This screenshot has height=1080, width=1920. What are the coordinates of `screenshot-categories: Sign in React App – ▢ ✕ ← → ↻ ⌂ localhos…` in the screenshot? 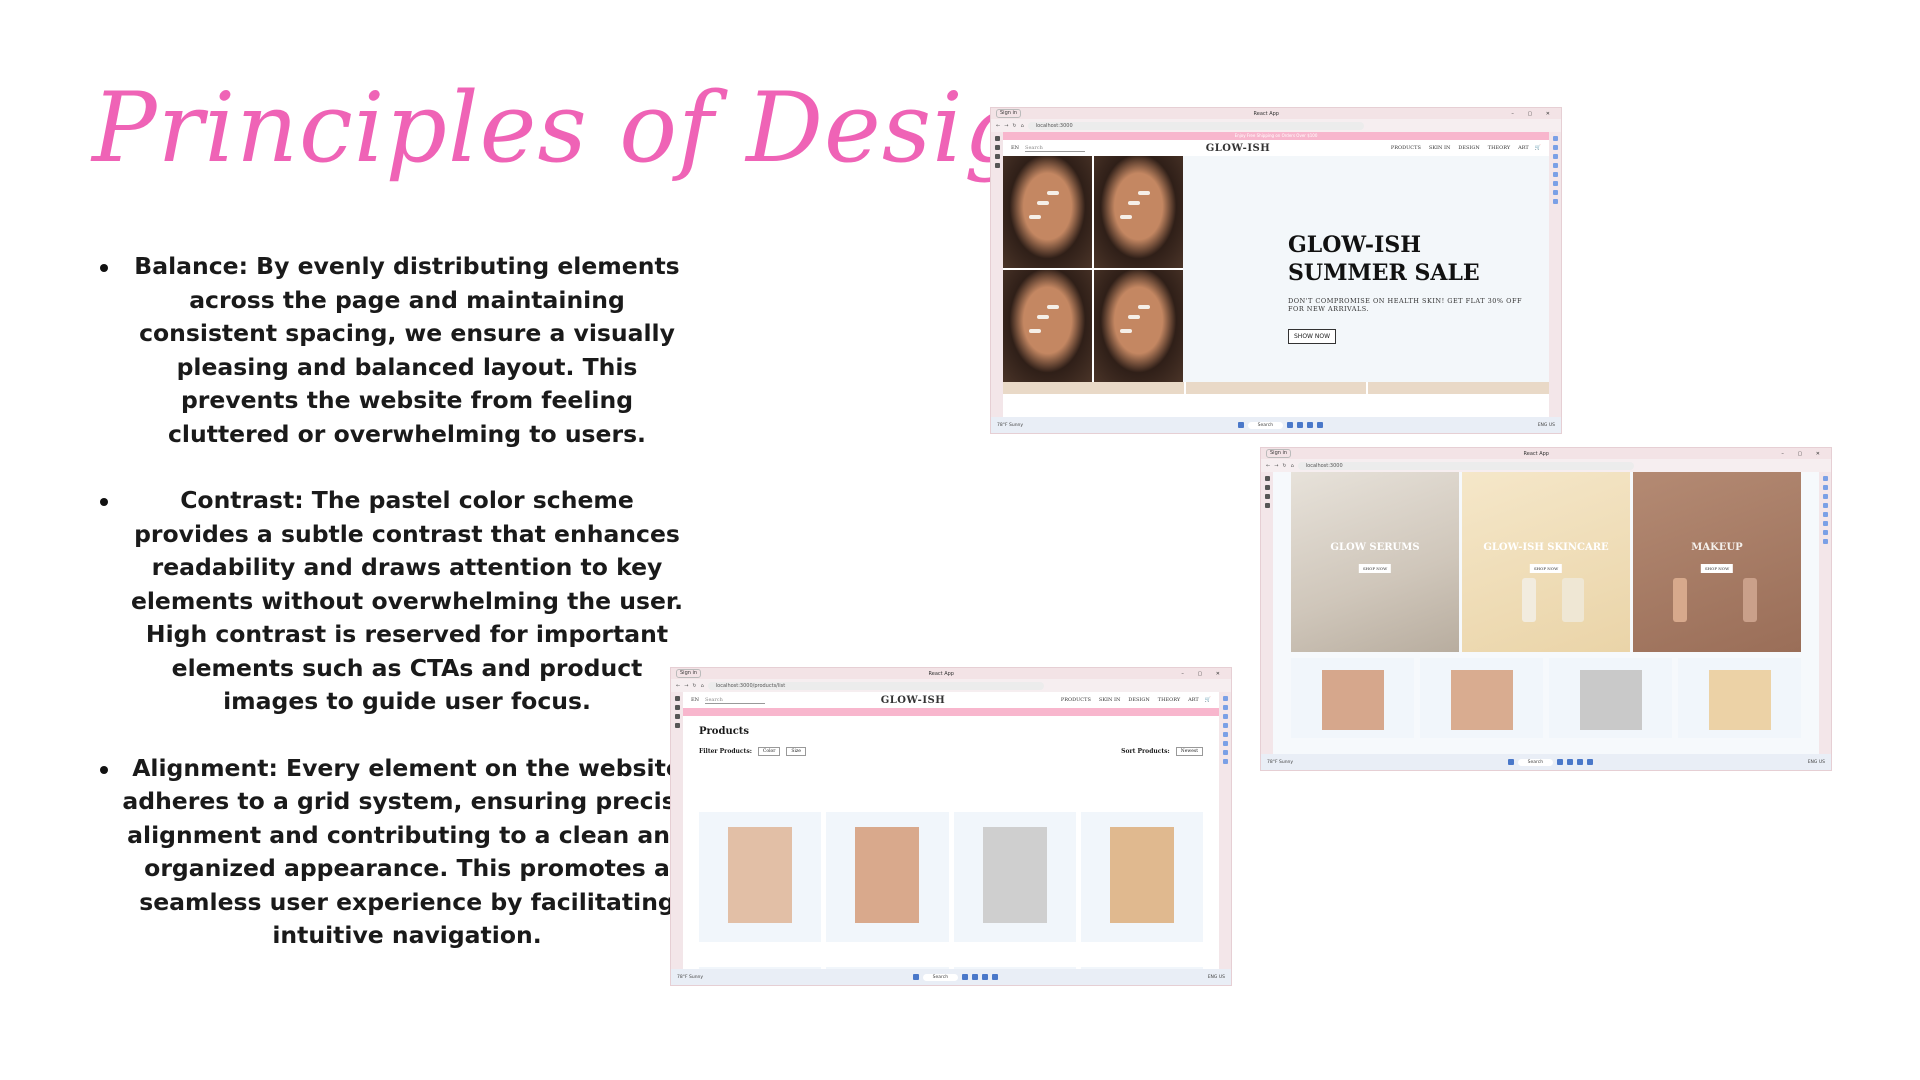 It's located at (1546, 609).